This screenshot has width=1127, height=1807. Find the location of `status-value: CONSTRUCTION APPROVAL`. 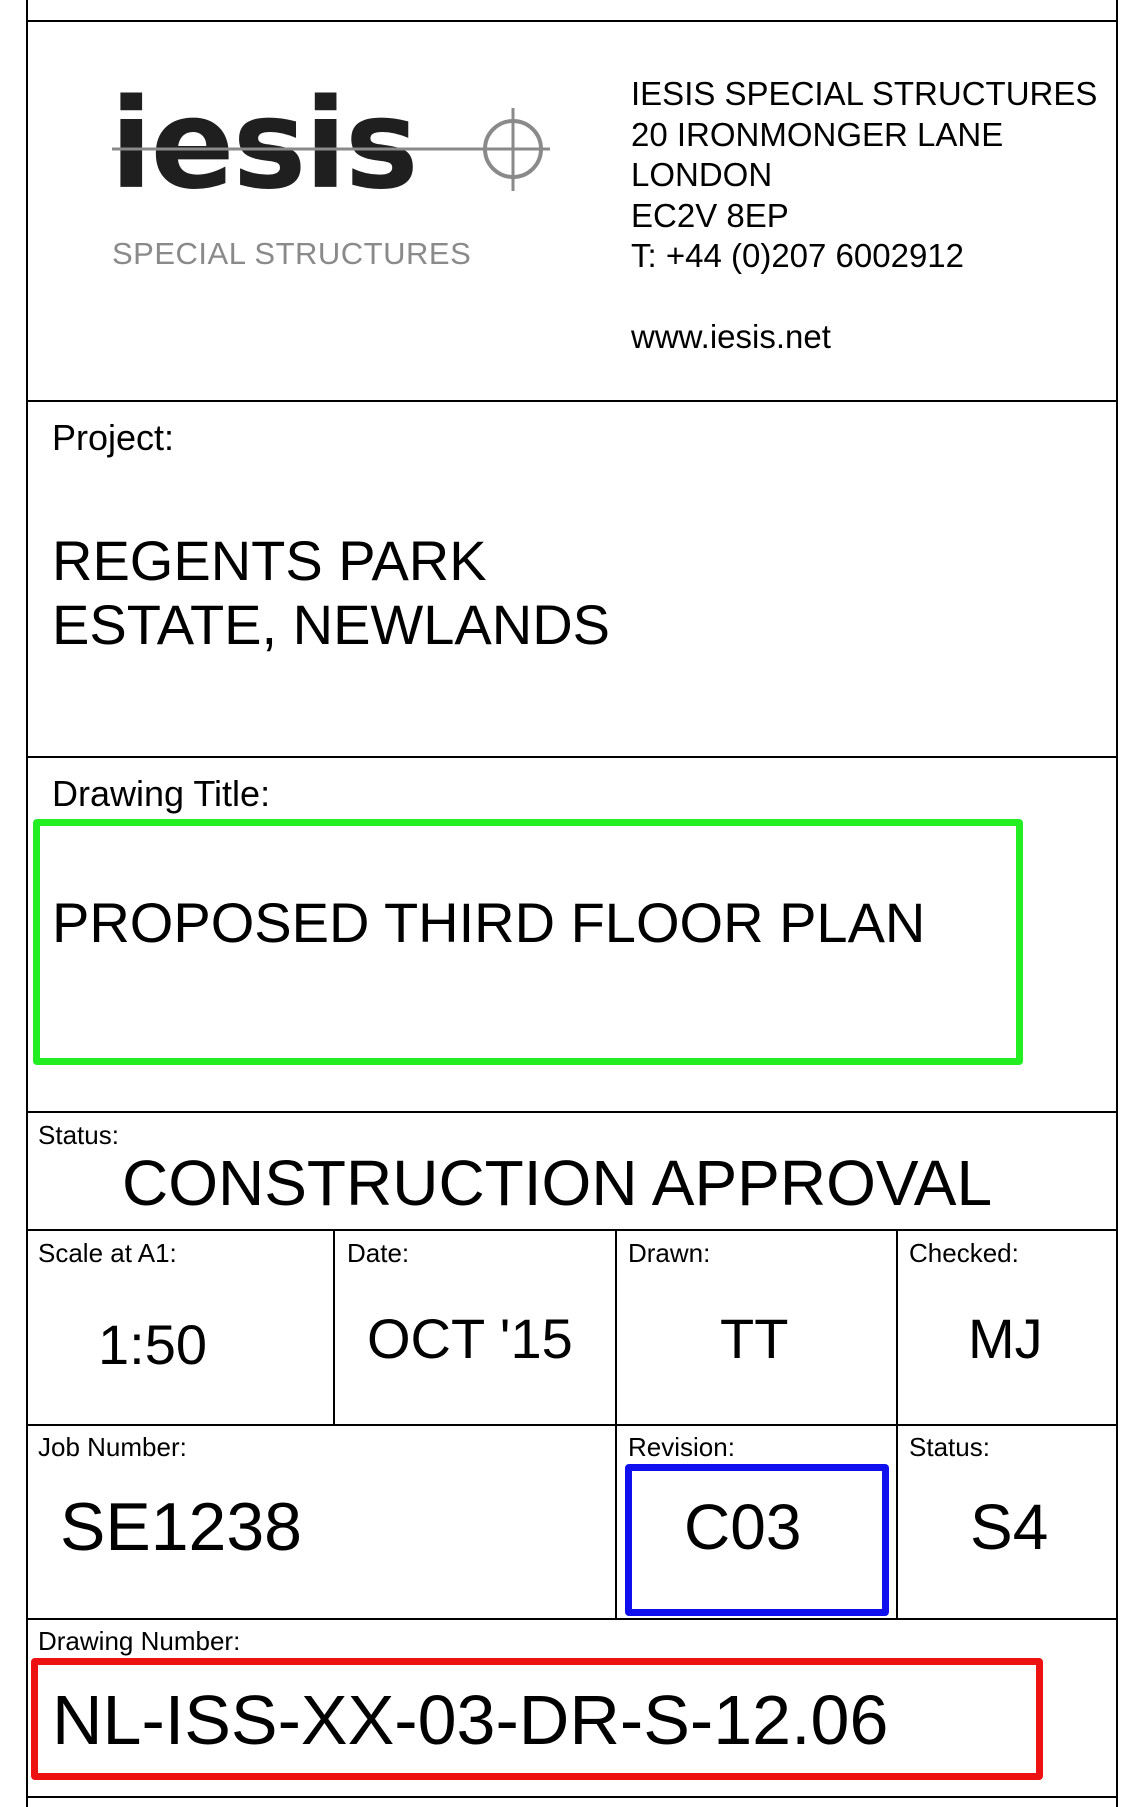

status-value: CONSTRUCTION APPROVAL is located at coordinates (557, 1183).